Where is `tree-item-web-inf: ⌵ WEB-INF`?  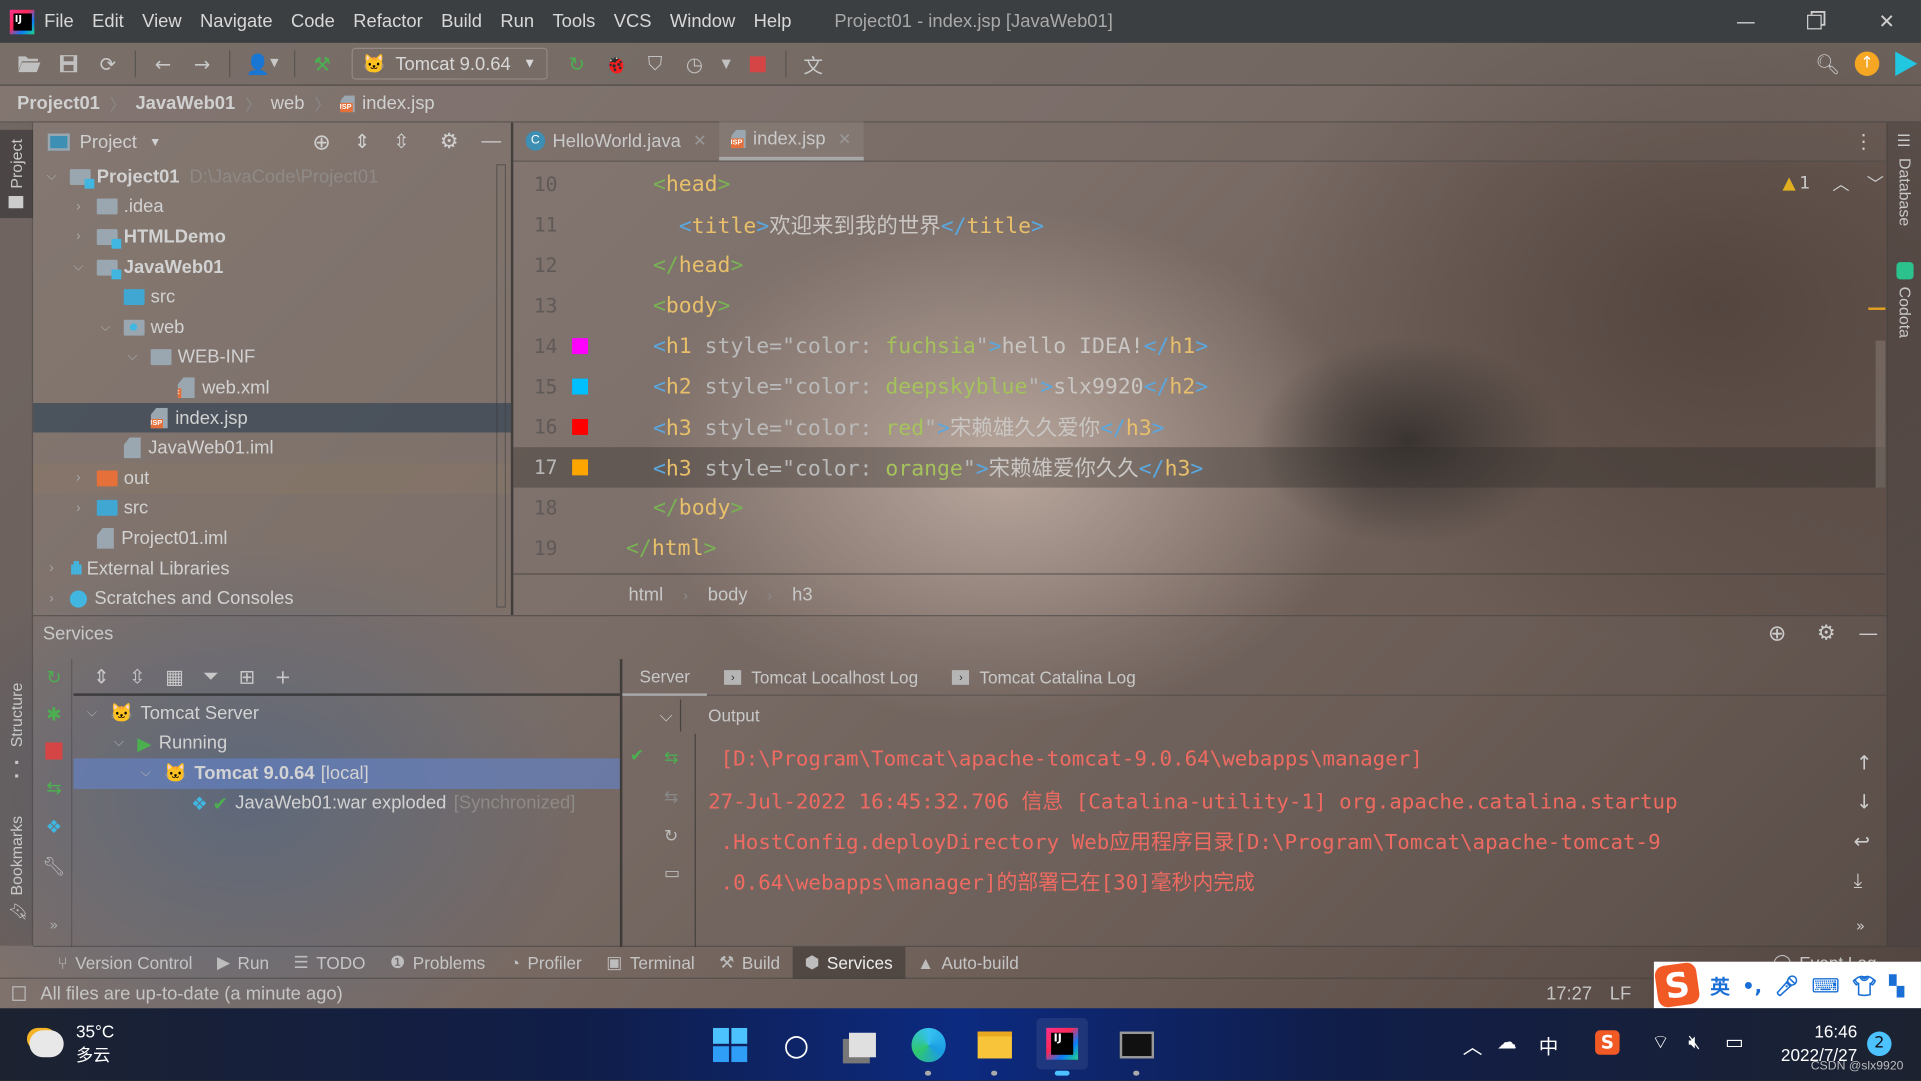
tree-item-web-inf: ⌵ WEB-INF is located at coordinates (272, 357).